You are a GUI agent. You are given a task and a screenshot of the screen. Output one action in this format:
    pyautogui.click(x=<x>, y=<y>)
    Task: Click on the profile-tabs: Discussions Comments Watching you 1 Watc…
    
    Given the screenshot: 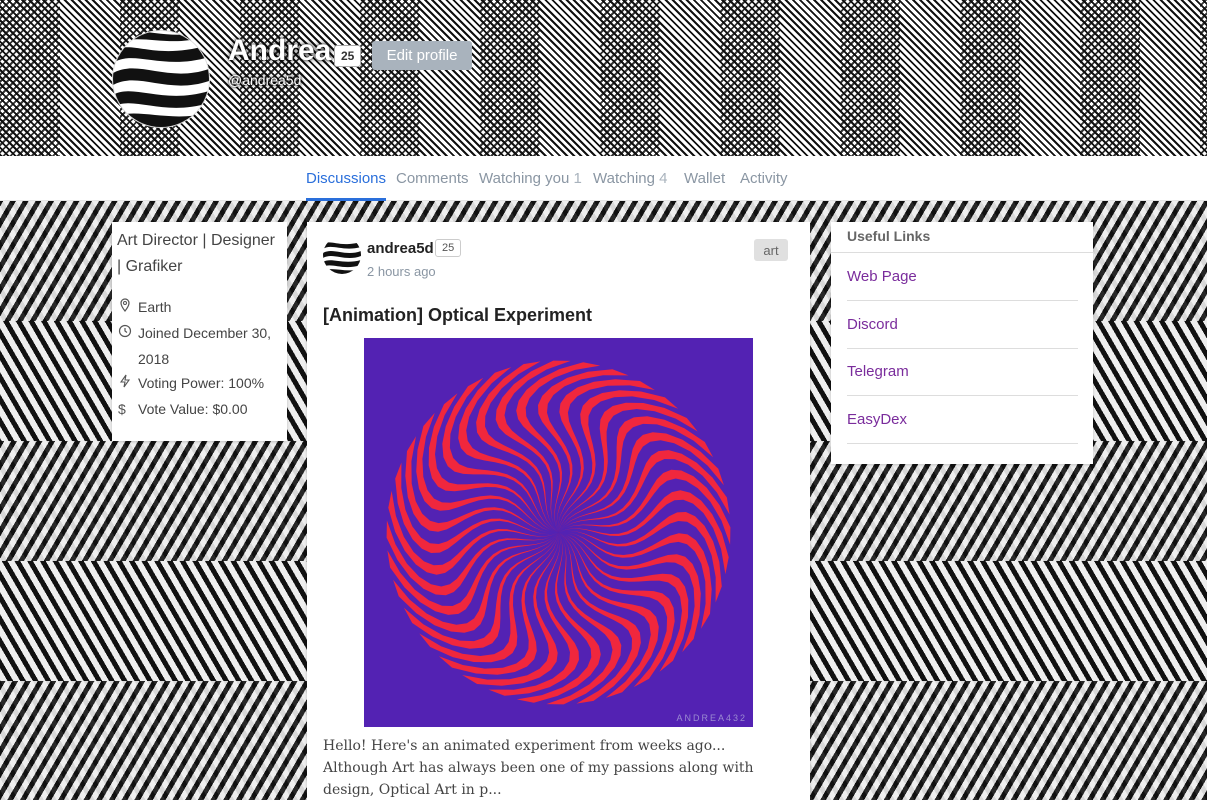 What is the action you would take?
    pyautogui.click(x=603, y=178)
    